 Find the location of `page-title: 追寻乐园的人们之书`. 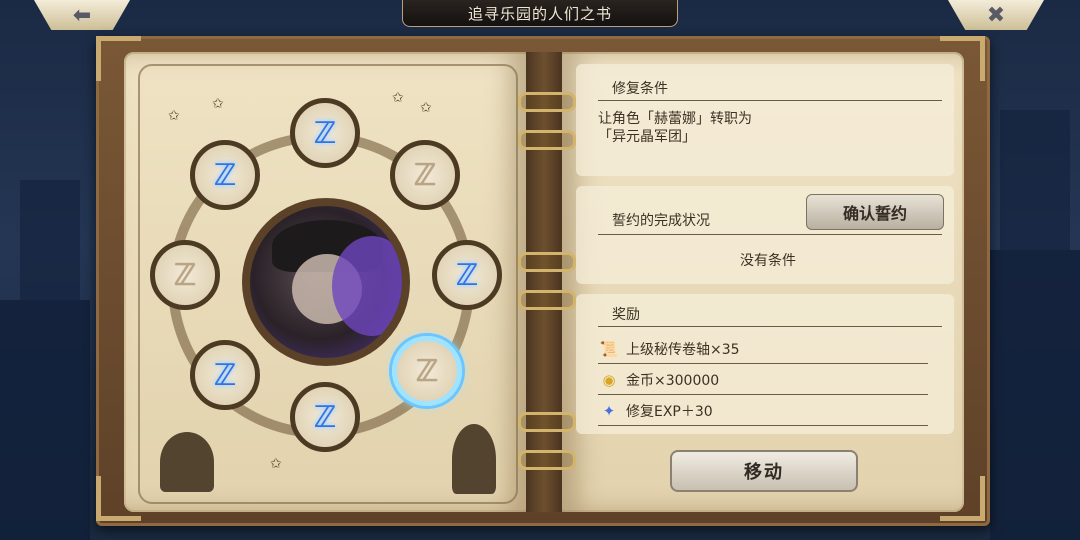

page-title: 追寻乐园的人们之书 is located at coordinates (540, 13).